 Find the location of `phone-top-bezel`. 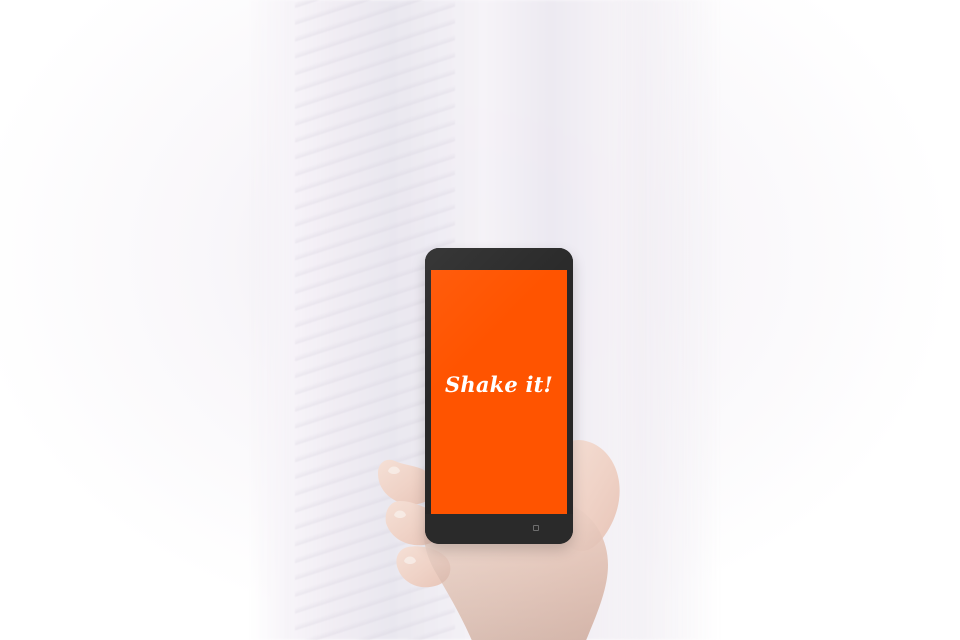

phone-top-bezel is located at coordinates (499, 259).